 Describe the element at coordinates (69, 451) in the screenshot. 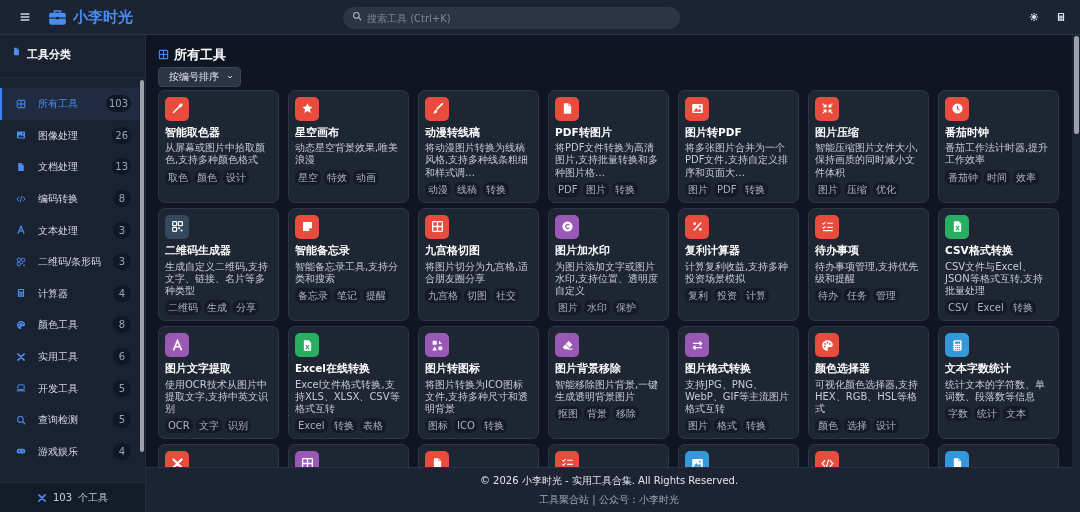

I see `sidebar-item: 游戏娱乐 4` at that location.